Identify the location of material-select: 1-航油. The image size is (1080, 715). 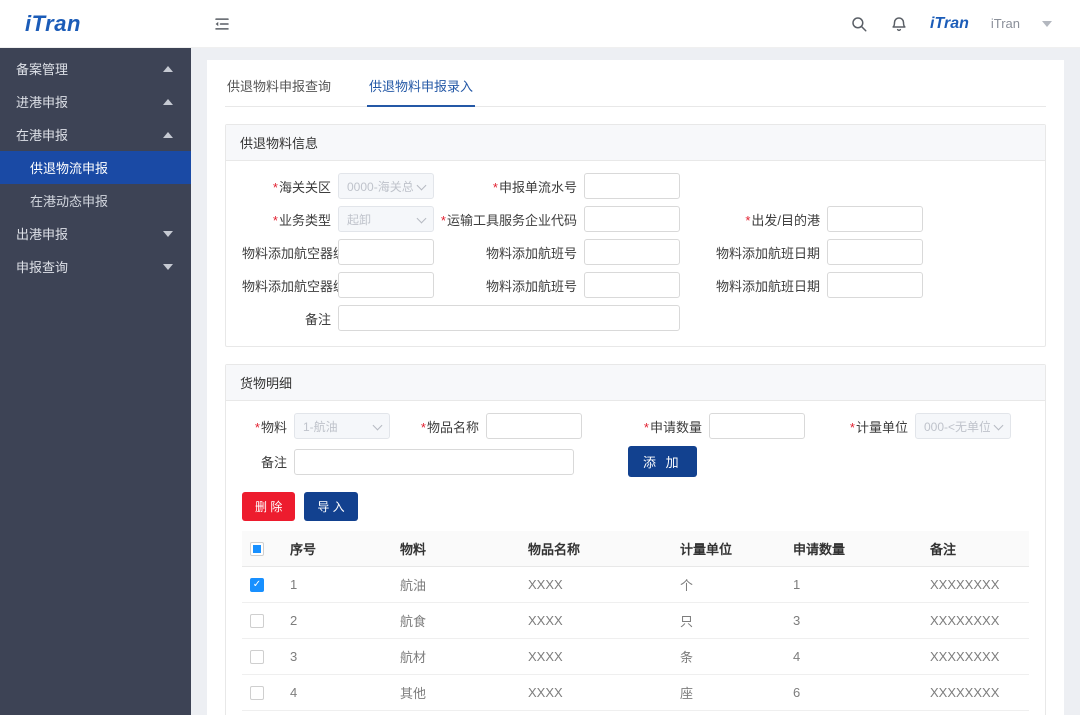
(342, 426).